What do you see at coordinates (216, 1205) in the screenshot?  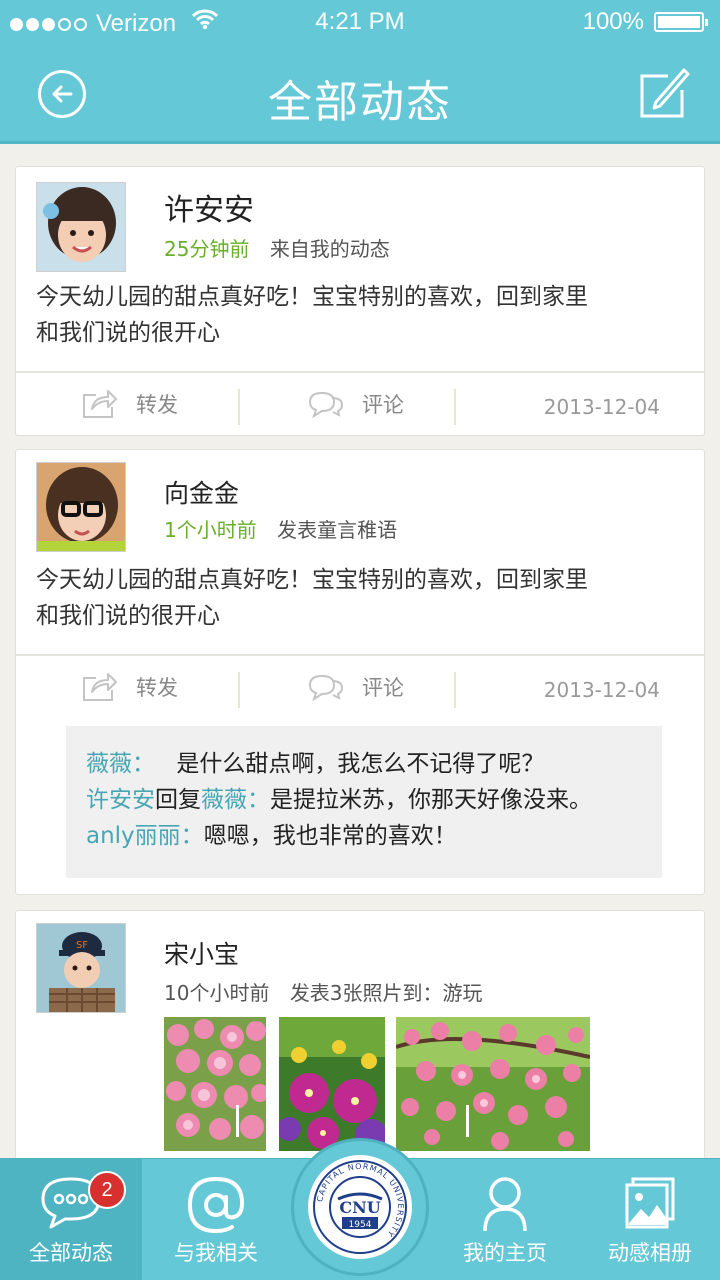 I see `at-sign-icon` at bounding box center [216, 1205].